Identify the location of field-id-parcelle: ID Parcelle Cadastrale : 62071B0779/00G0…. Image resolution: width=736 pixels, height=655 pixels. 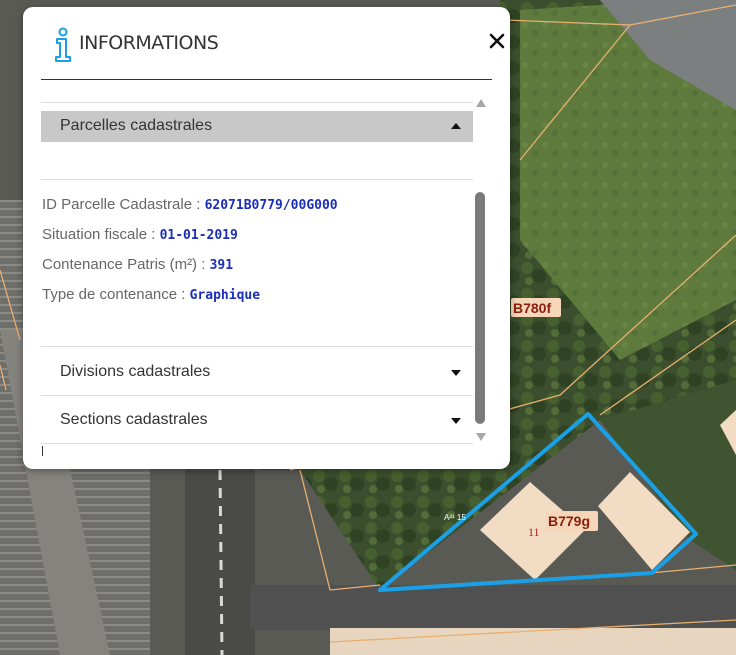
(190, 204).